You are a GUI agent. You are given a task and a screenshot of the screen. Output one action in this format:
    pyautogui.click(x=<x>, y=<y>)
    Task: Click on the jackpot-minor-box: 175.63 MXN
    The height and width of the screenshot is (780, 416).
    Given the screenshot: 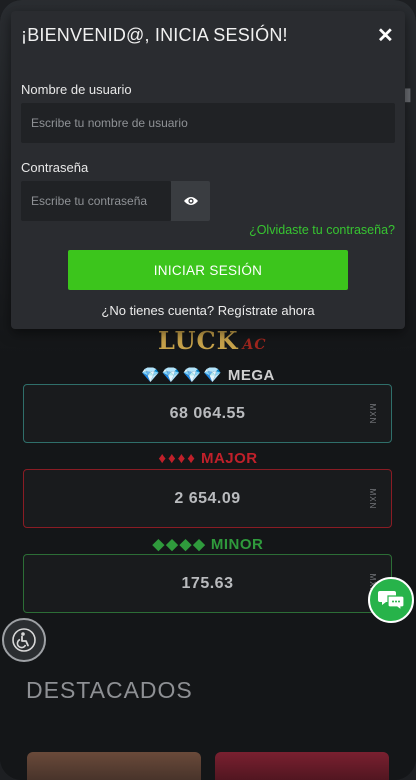 What is the action you would take?
    pyautogui.click(x=207, y=583)
    